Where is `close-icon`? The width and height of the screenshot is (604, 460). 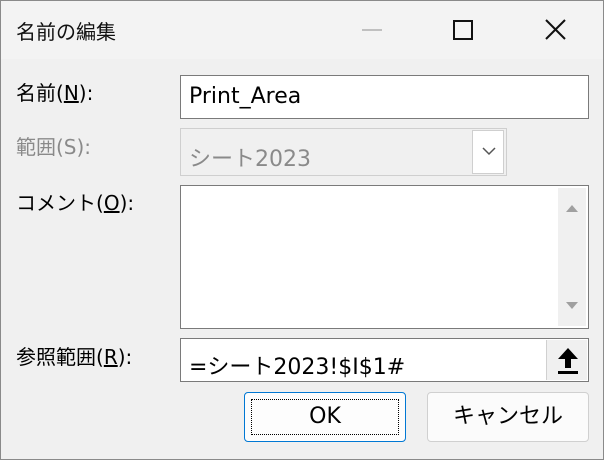 close-icon is located at coordinates (555, 29).